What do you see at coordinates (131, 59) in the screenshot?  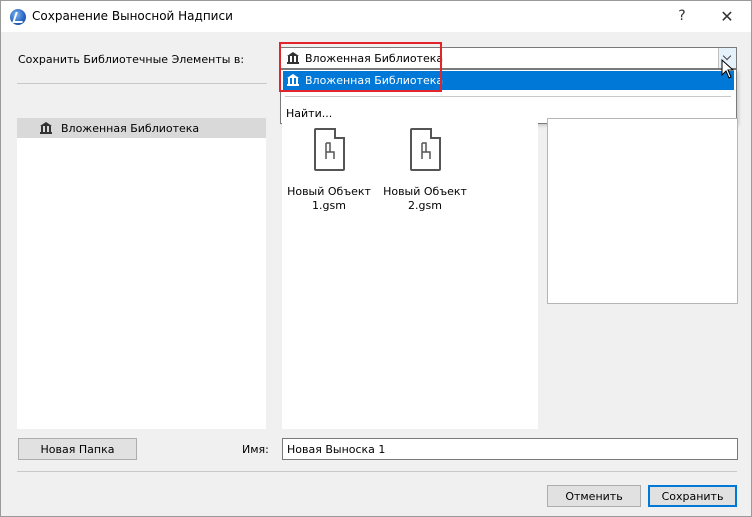 I see `save-to-label: Сохранить Библиотечные Элементы в:` at bounding box center [131, 59].